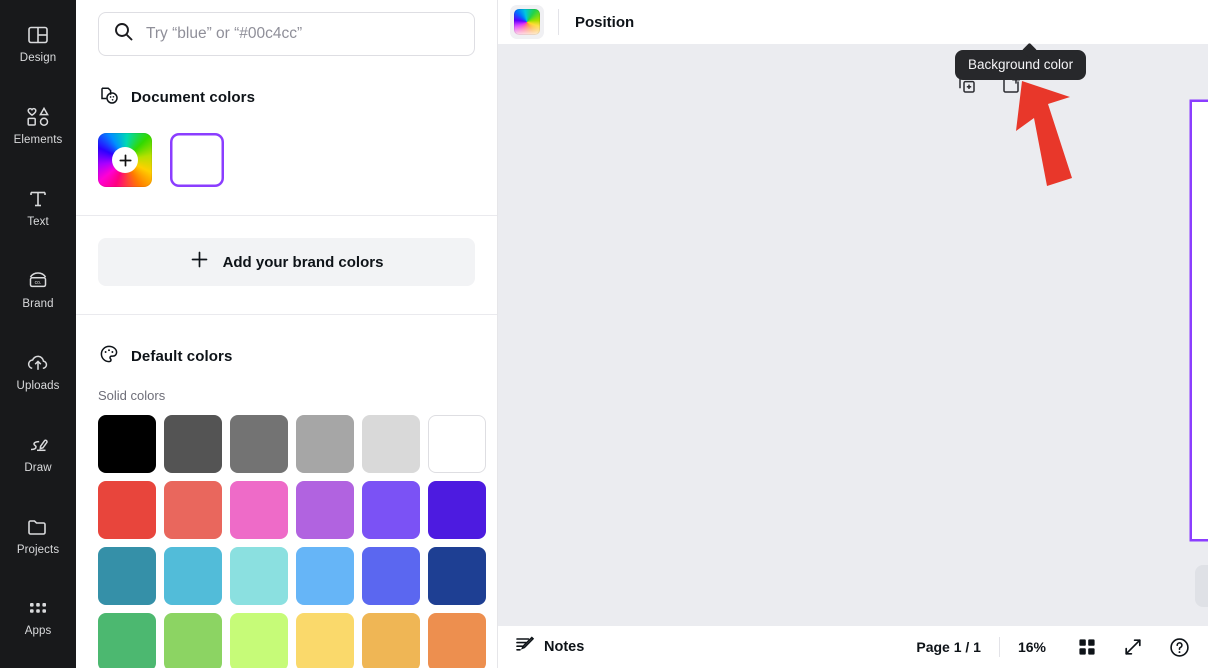 The height and width of the screenshot is (668, 1208). I want to click on svg-text: co., so click(38, 283).